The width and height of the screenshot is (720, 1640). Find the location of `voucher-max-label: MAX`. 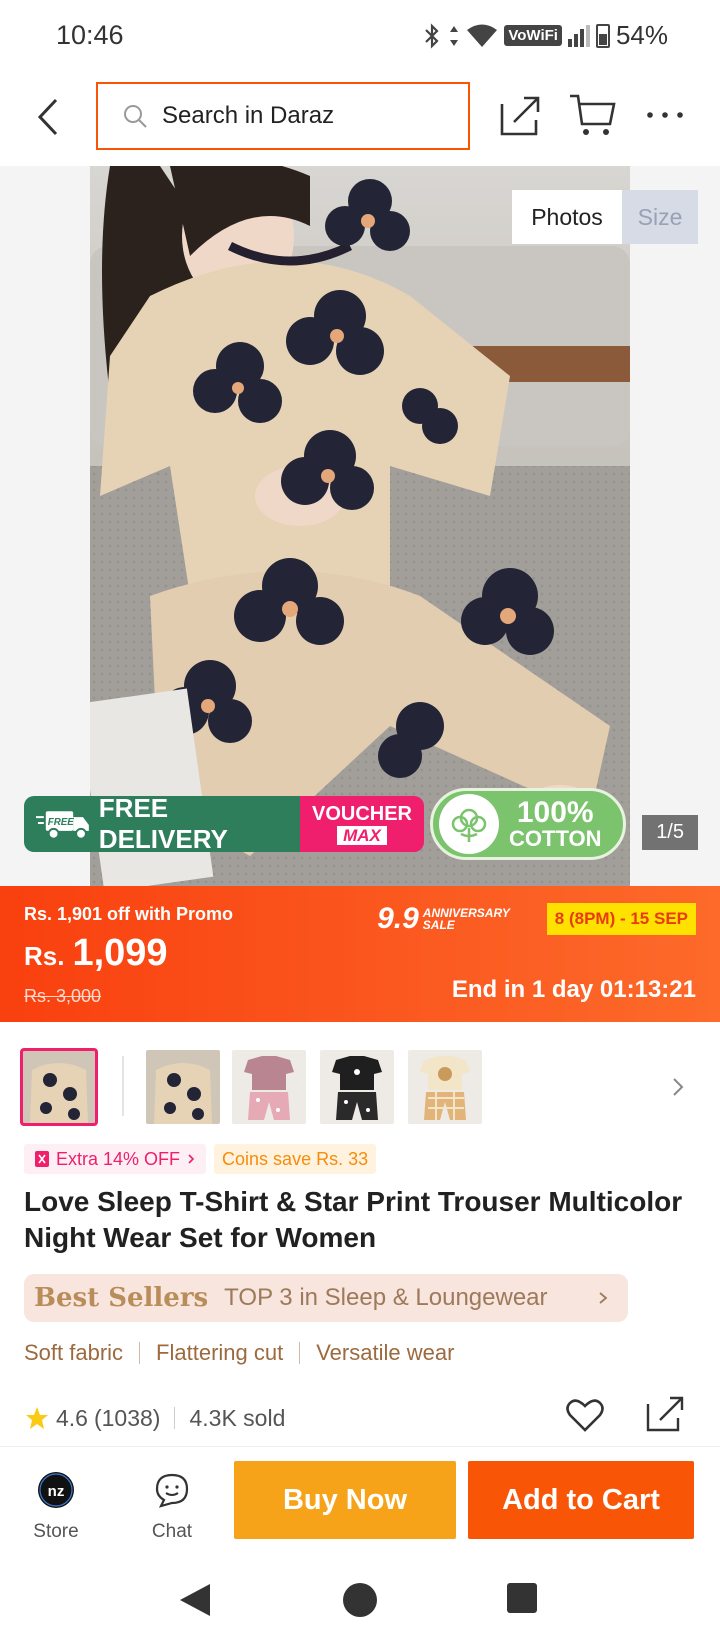

voucher-max-label: MAX is located at coordinates (362, 835).